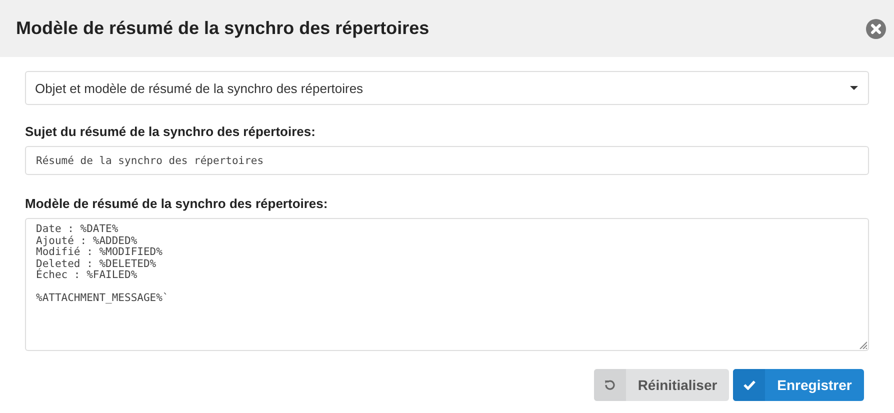 The height and width of the screenshot is (413, 894). What do you see at coordinates (749, 385) in the screenshot?
I see `checkmark-icon` at bounding box center [749, 385].